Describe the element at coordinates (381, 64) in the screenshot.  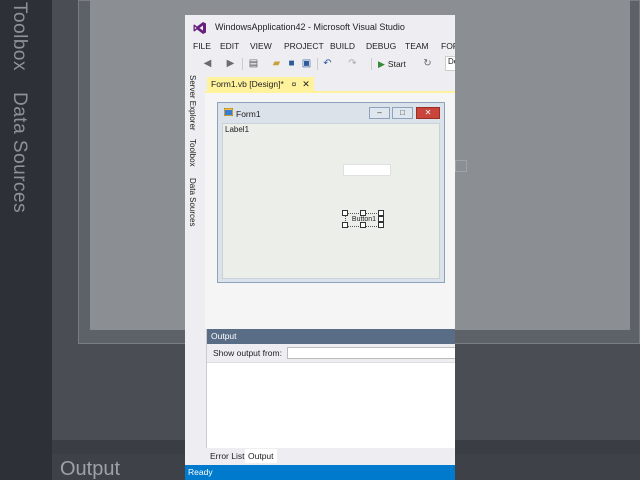
I see `play-icon: ▶` at that location.